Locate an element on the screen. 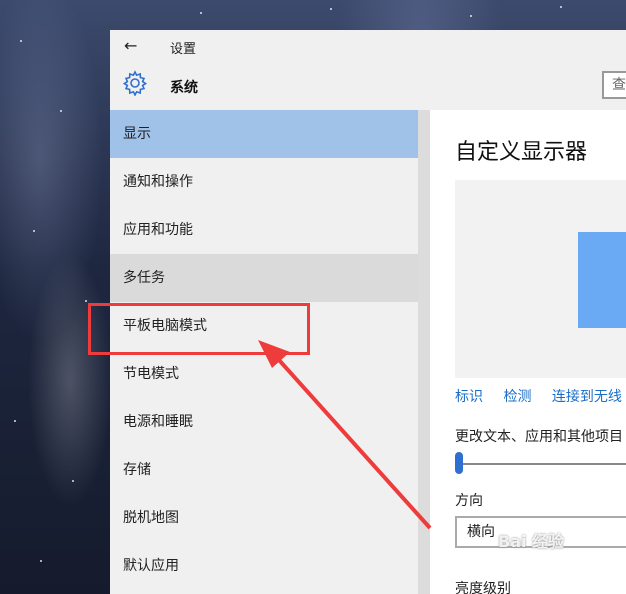  sidebar-item-label: 电源和睡眠 is located at coordinates (158, 422).